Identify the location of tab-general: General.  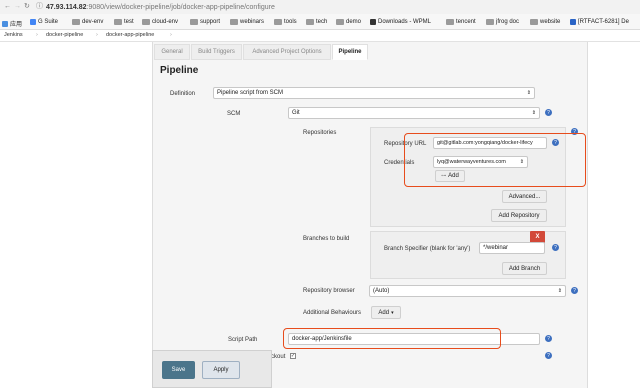
(172, 52).